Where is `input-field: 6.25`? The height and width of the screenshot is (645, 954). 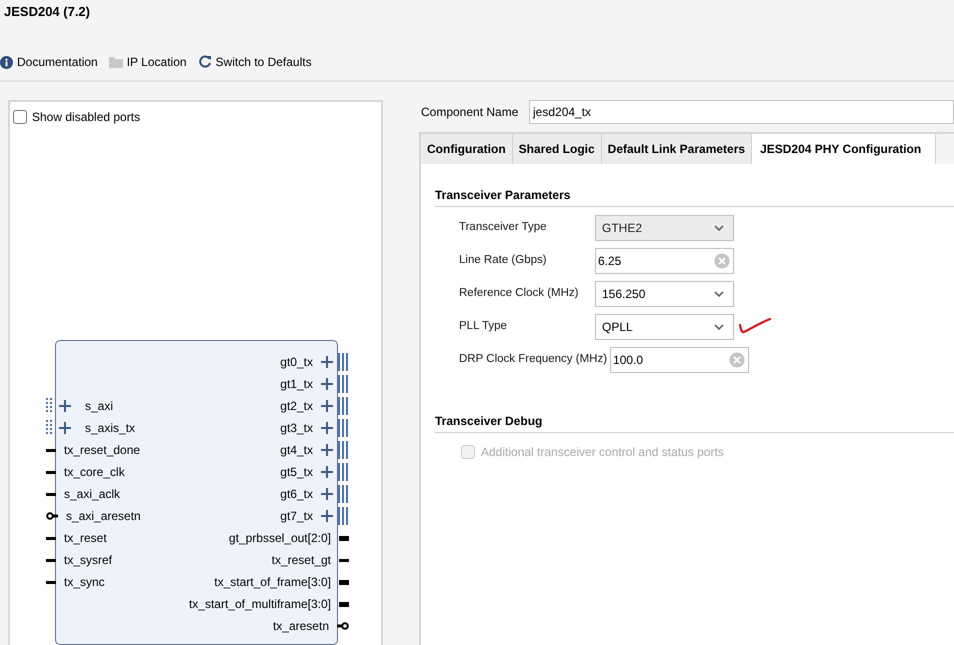
input-field: 6.25 is located at coordinates (664, 261).